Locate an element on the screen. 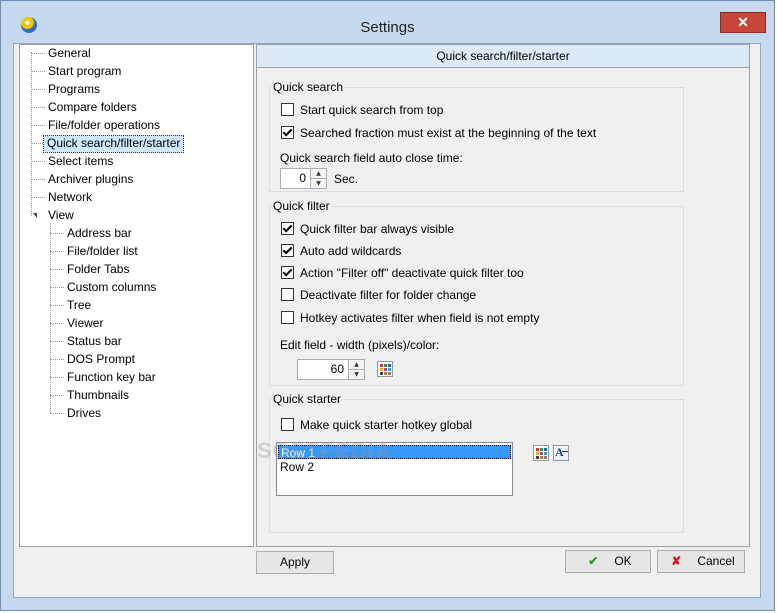  start-from-top-checkbox: Start quick search from top is located at coordinates (362, 110).